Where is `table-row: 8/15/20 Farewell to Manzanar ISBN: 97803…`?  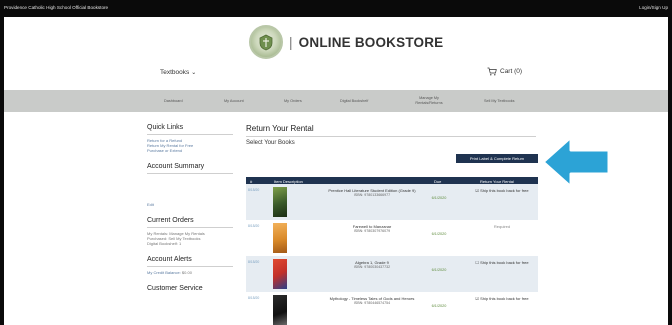
table-row: 8/15/20 Farewell to Manzanar ISBN: 97803… is located at coordinates (392, 238).